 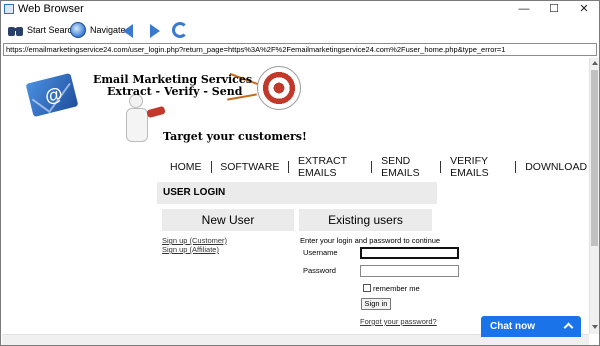 What do you see at coordinates (396, 288) in the screenshot?
I see `remember-me-label: remember me` at bounding box center [396, 288].